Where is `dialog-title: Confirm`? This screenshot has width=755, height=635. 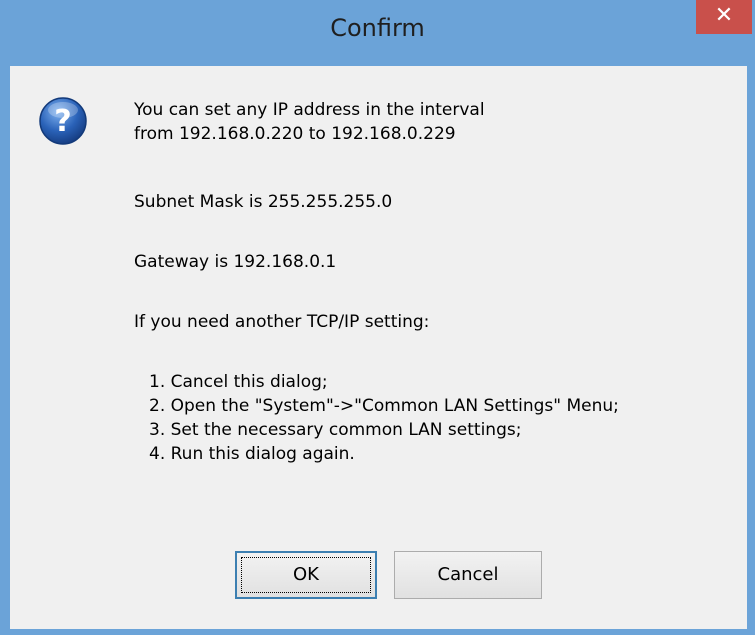 dialog-title: Confirm is located at coordinates (377, 28).